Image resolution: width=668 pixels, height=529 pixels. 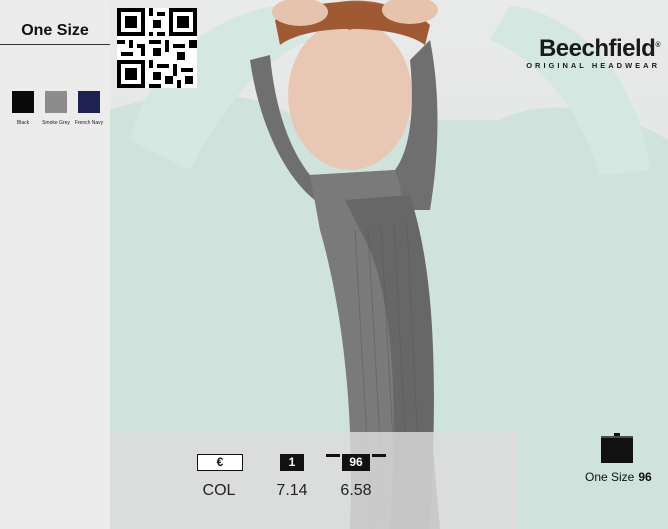 What do you see at coordinates (593, 65) in the screenshot?
I see `brand-tagline: ORIGINAL HEADWEAR` at bounding box center [593, 65].